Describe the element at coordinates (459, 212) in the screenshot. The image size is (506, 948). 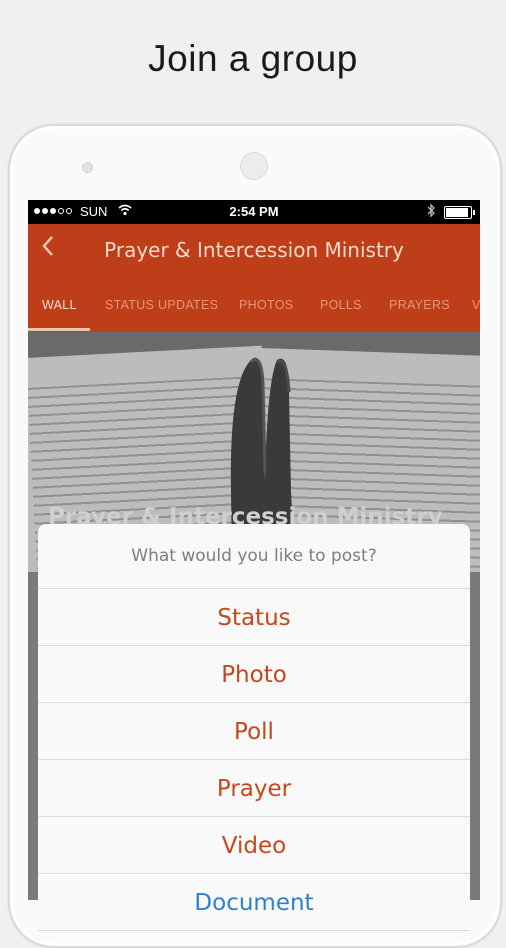
I see `battery-icon` at that location.